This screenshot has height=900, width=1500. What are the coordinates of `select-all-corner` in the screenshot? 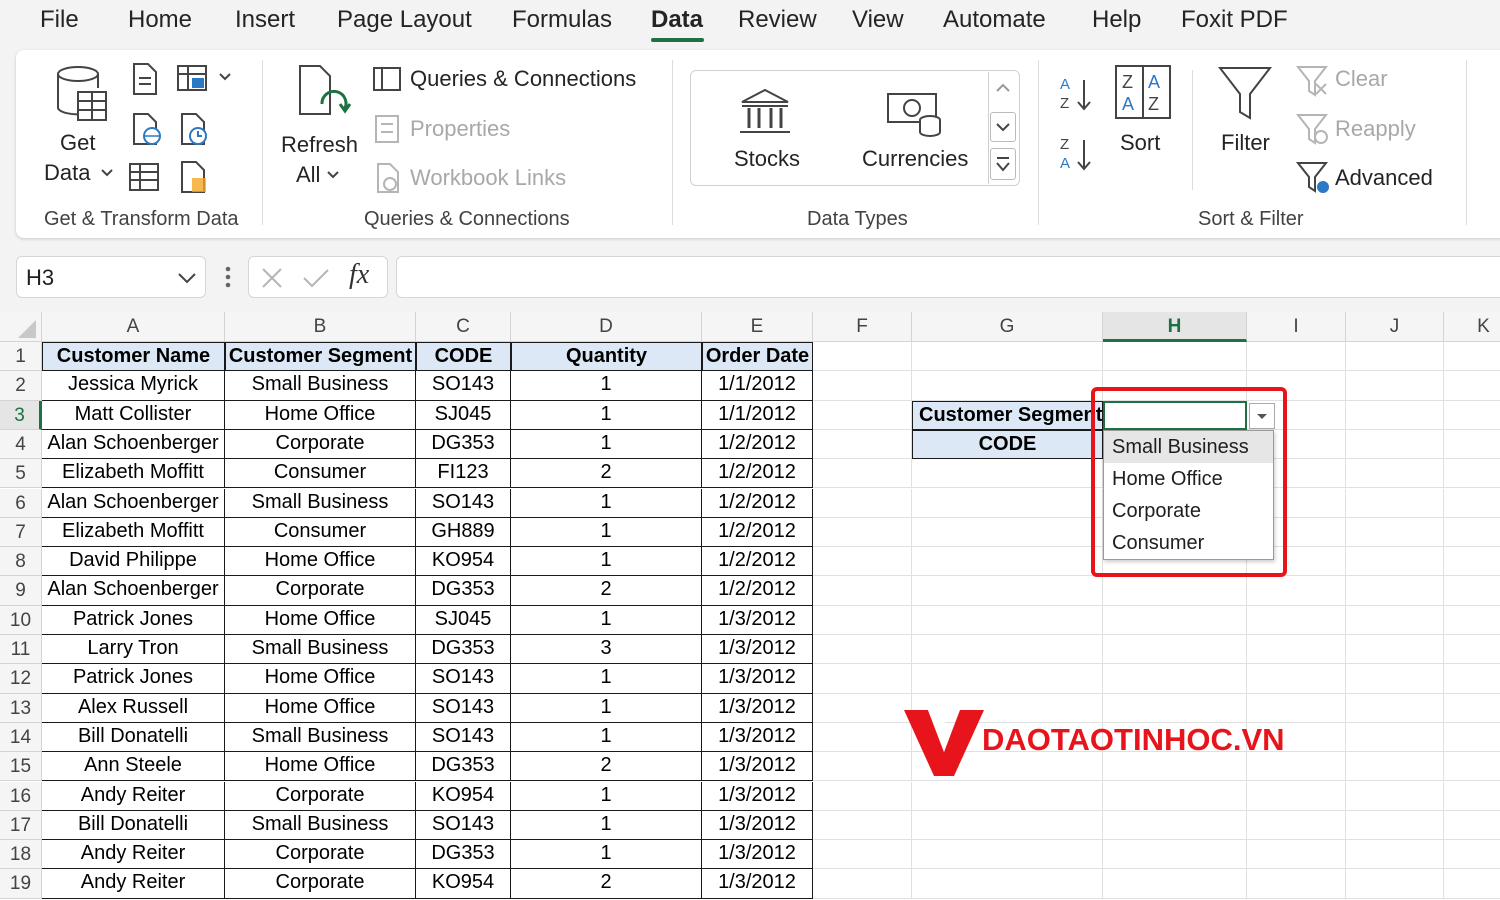 It's located at (21, 327).